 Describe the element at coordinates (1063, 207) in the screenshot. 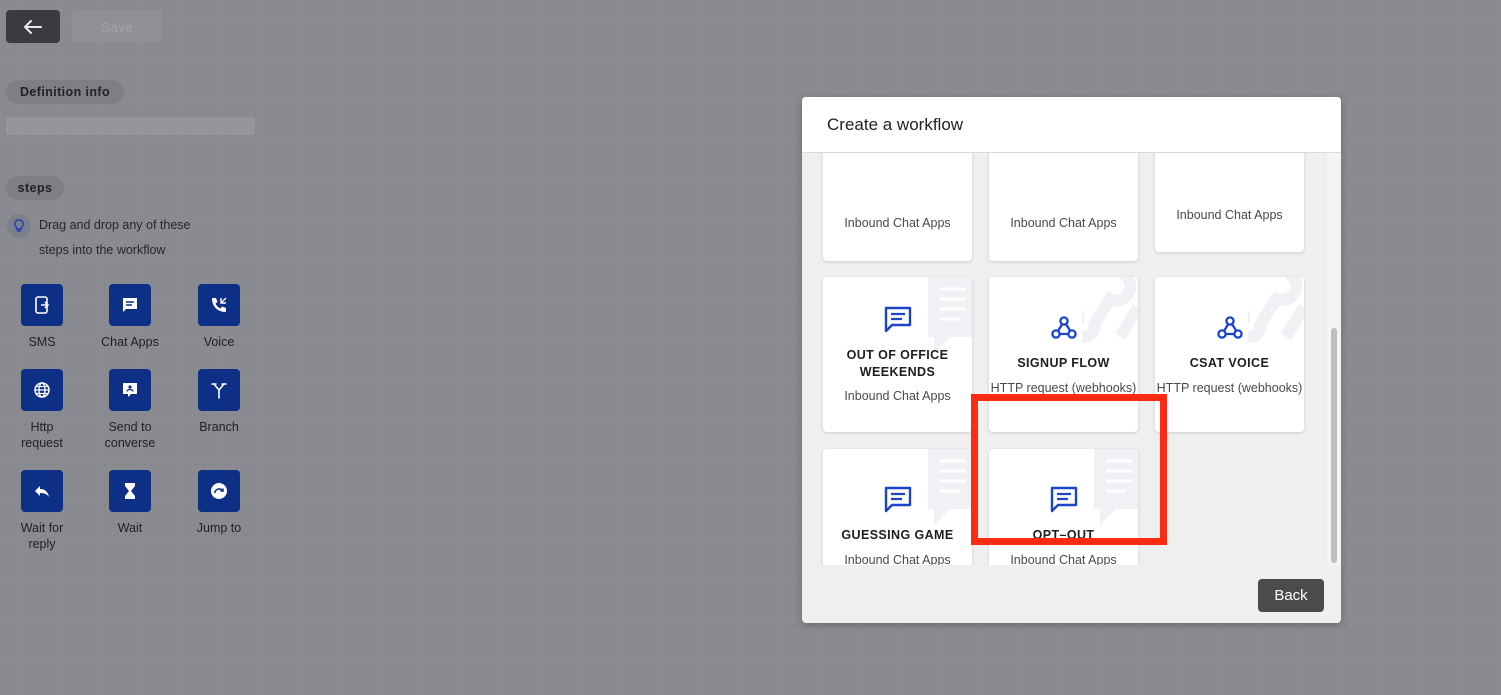

I see `template-card-partial-2: Inbound Chat Apps` at that location.